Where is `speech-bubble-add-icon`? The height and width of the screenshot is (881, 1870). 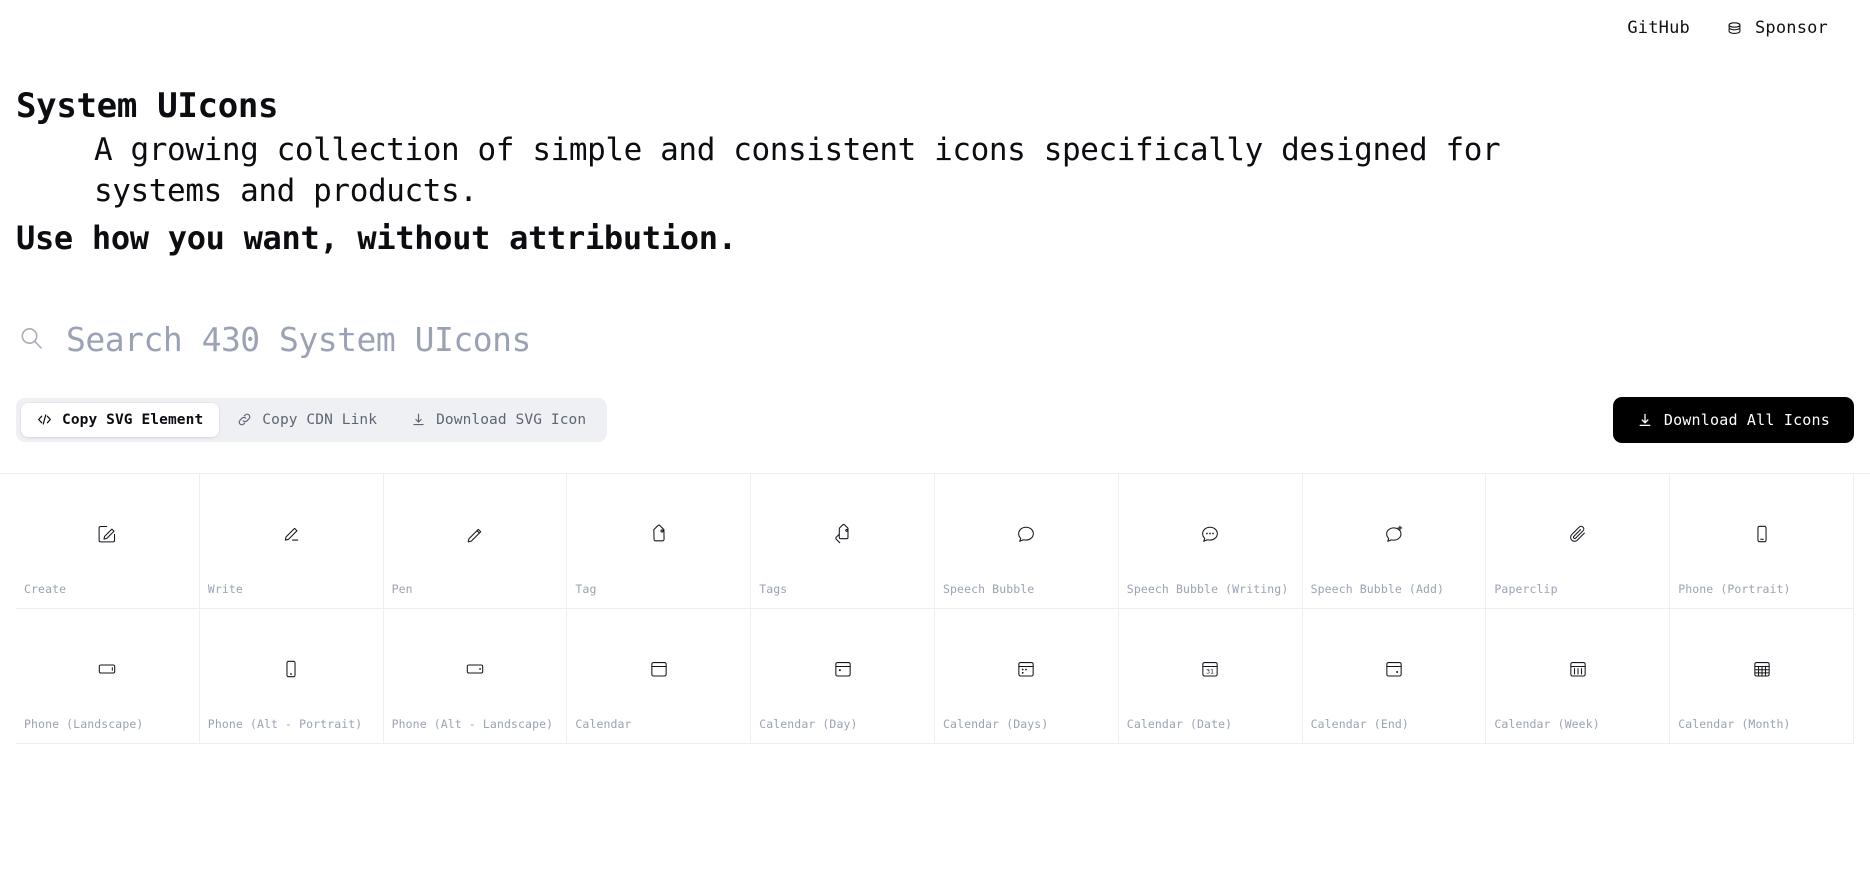
speech-bubble-add-icon is located at coordinates (1394, 534).